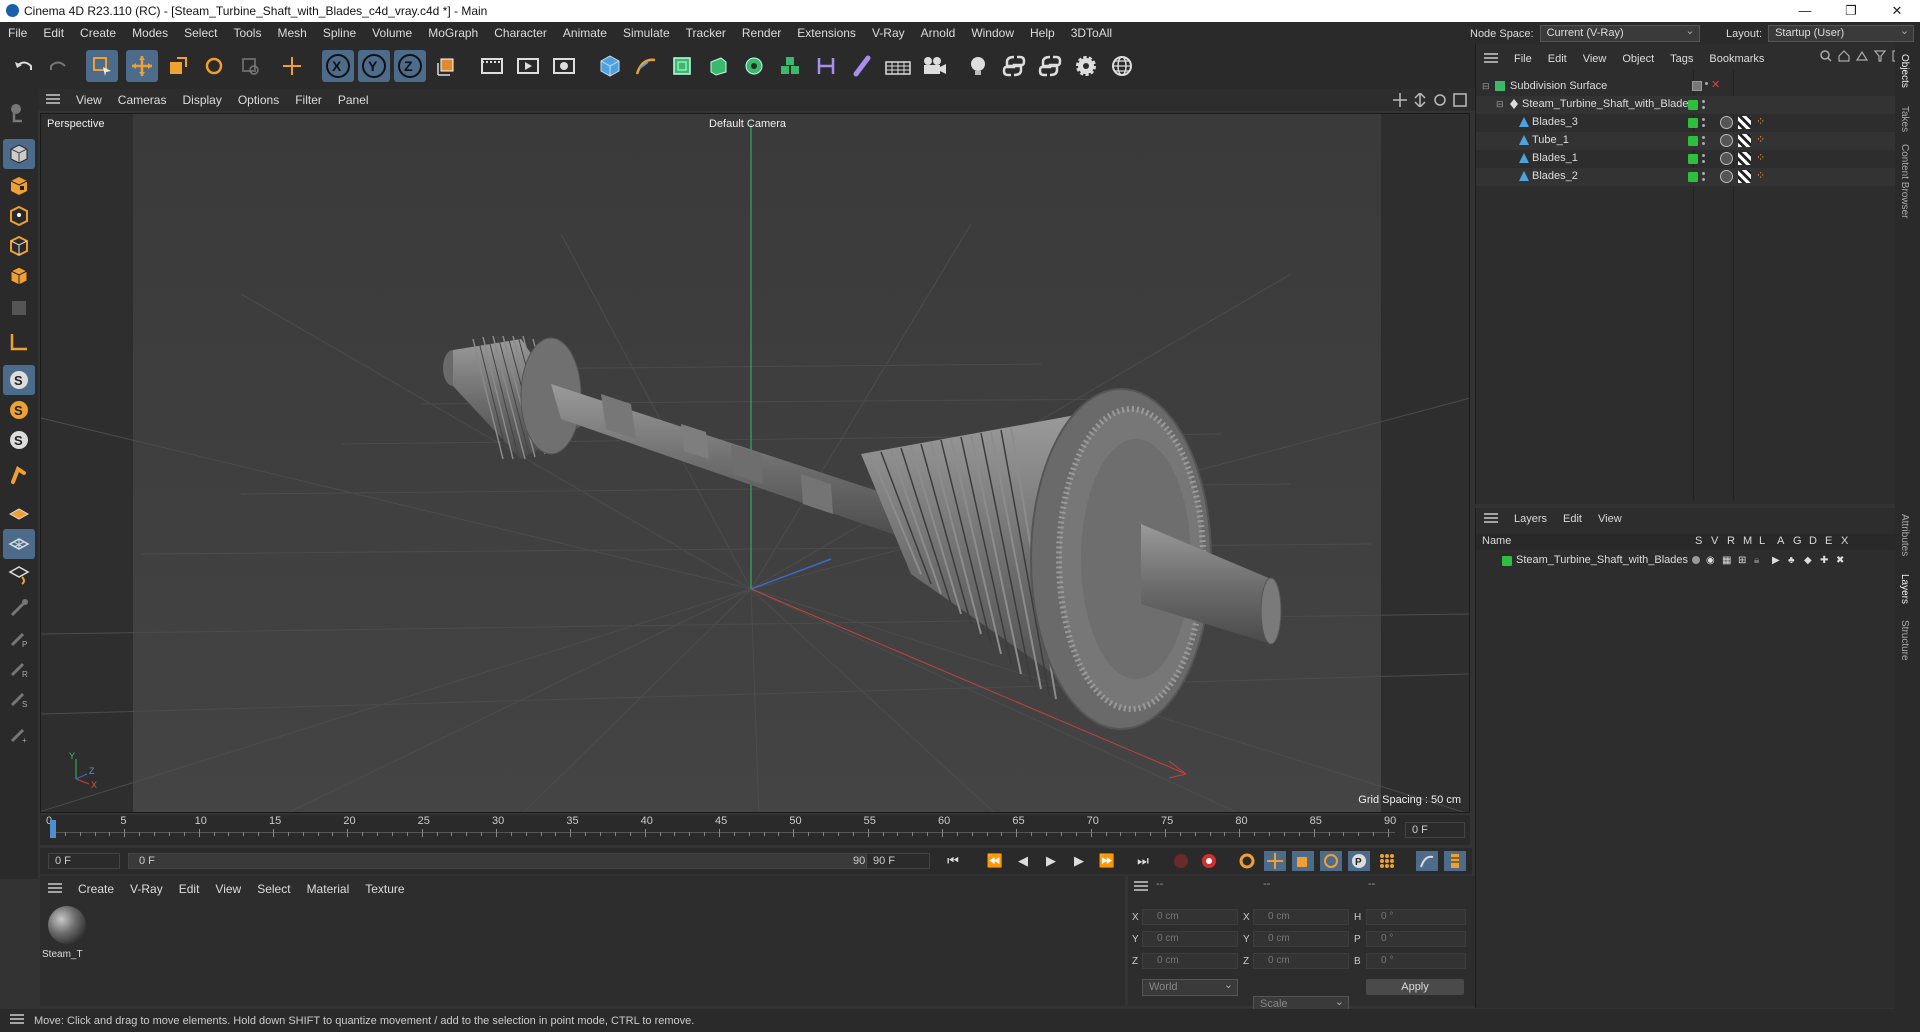  Describe the element at coordinates (1686, 123) in the screenshot. I see `object-row-blades-3: Blades_3 ⁘` at that location.